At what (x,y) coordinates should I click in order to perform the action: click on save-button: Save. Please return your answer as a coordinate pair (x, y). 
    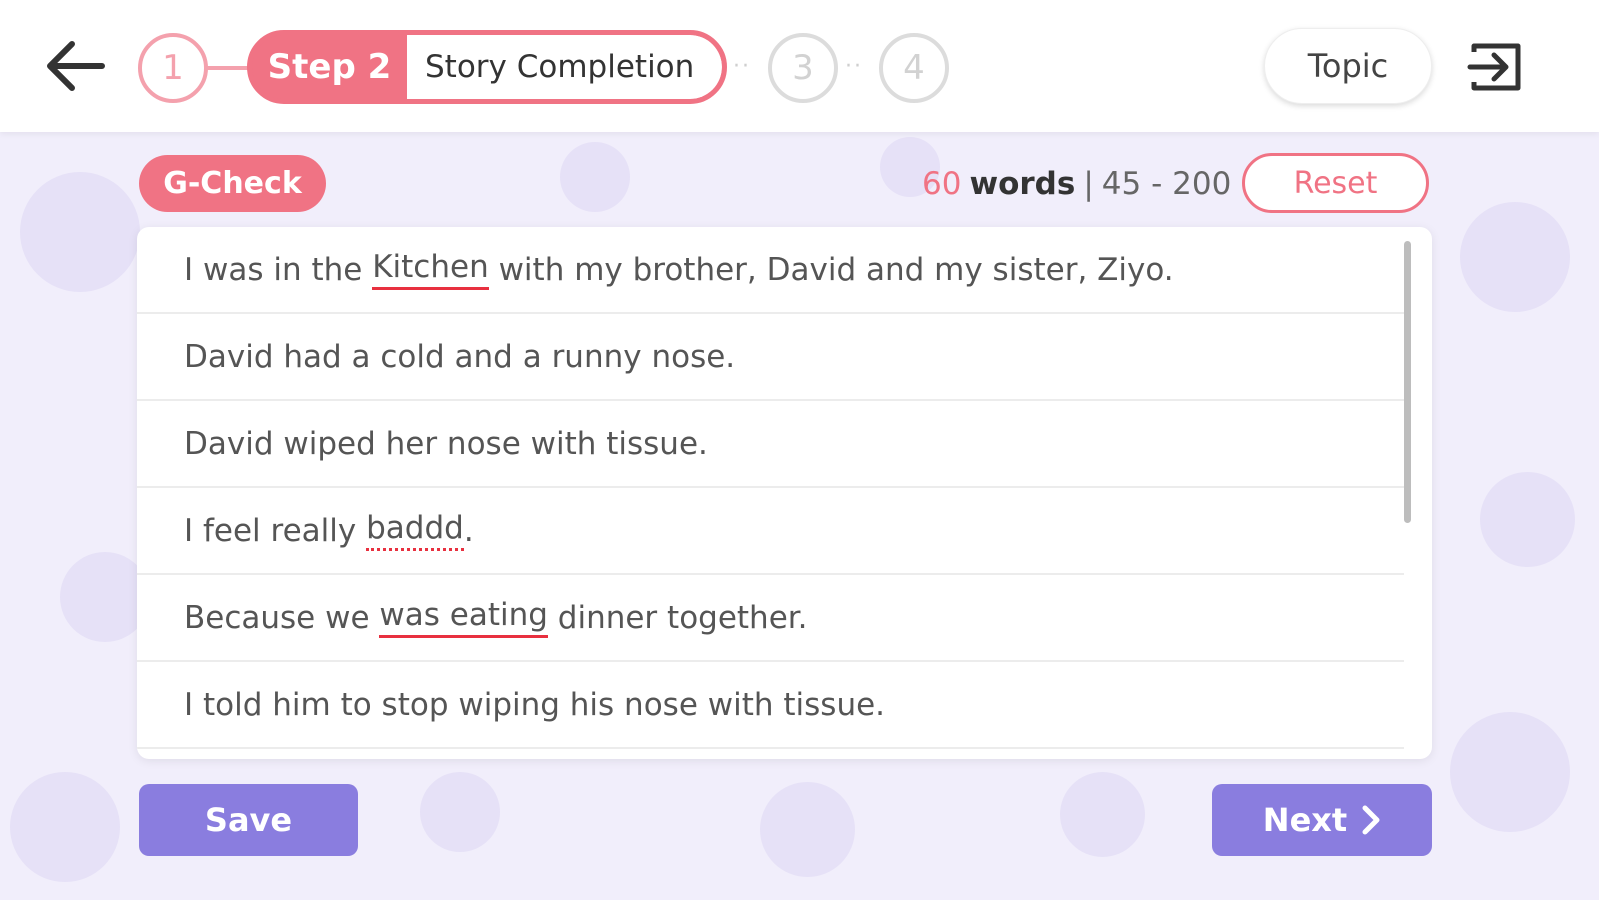
    Looking at the image, I should click on (248, 820).